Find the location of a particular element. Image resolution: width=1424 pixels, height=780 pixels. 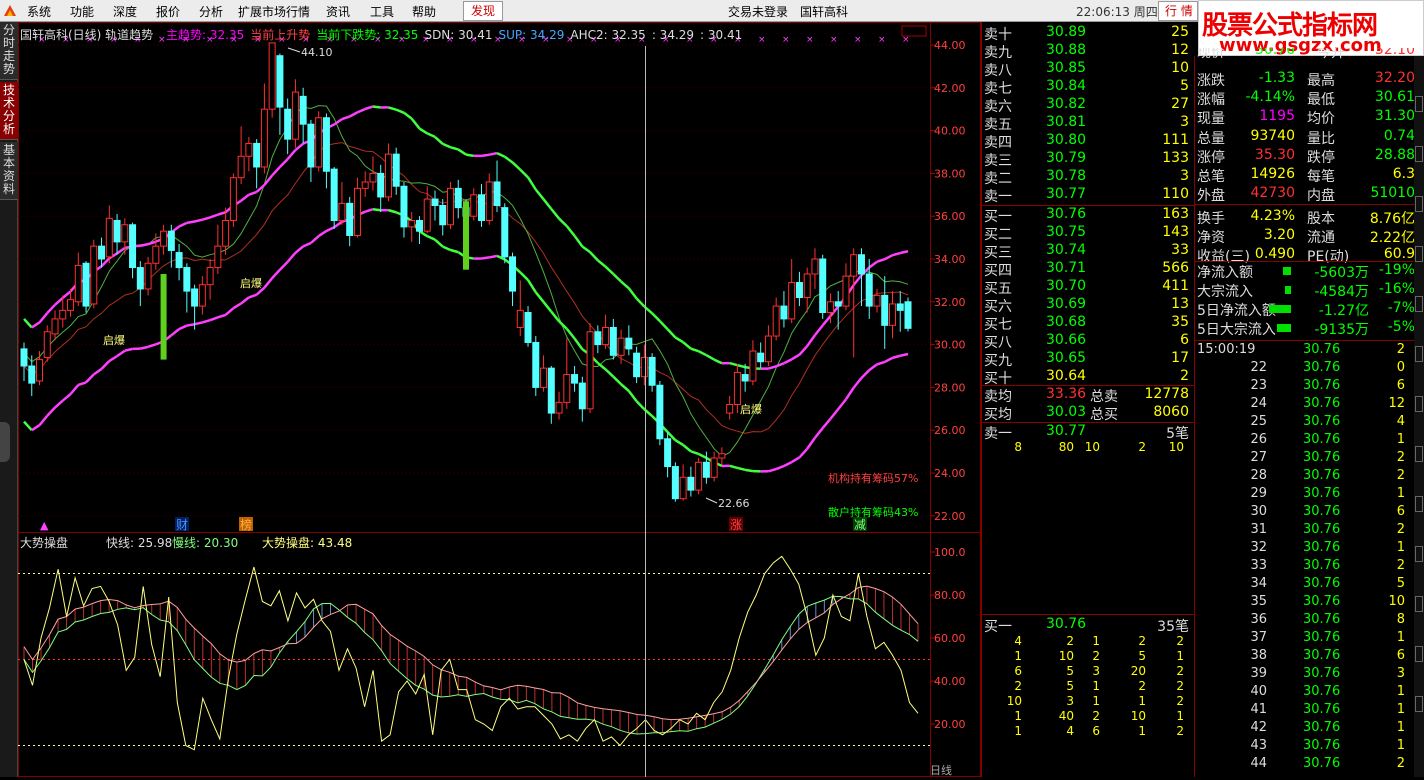

queue-cell: 10 is located at coordinates (1092, 447).